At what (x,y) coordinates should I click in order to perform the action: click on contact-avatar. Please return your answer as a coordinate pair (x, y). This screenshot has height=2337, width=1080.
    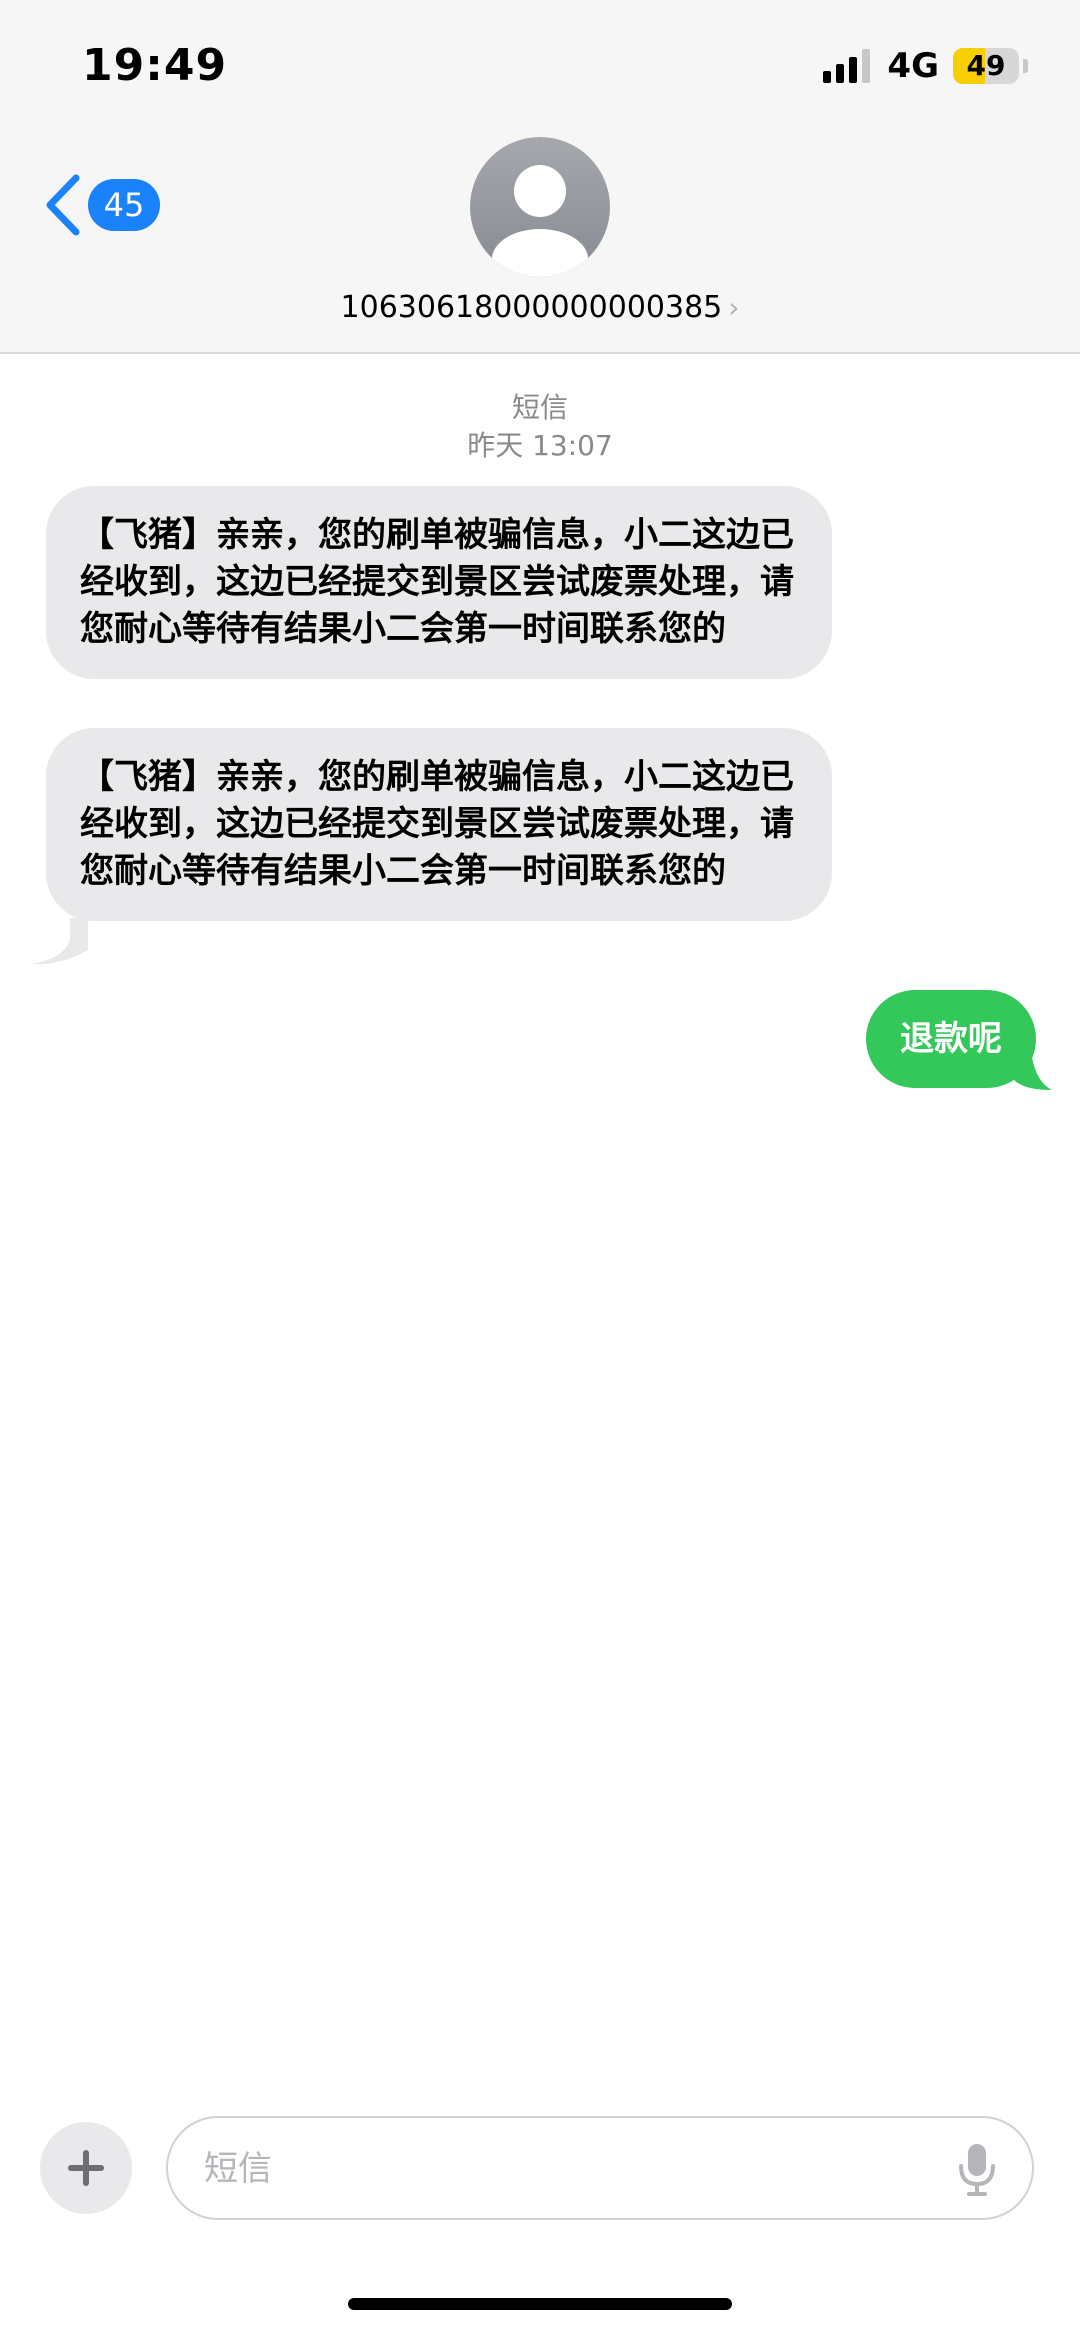
    Looking at the image, I should click on (540, 207).